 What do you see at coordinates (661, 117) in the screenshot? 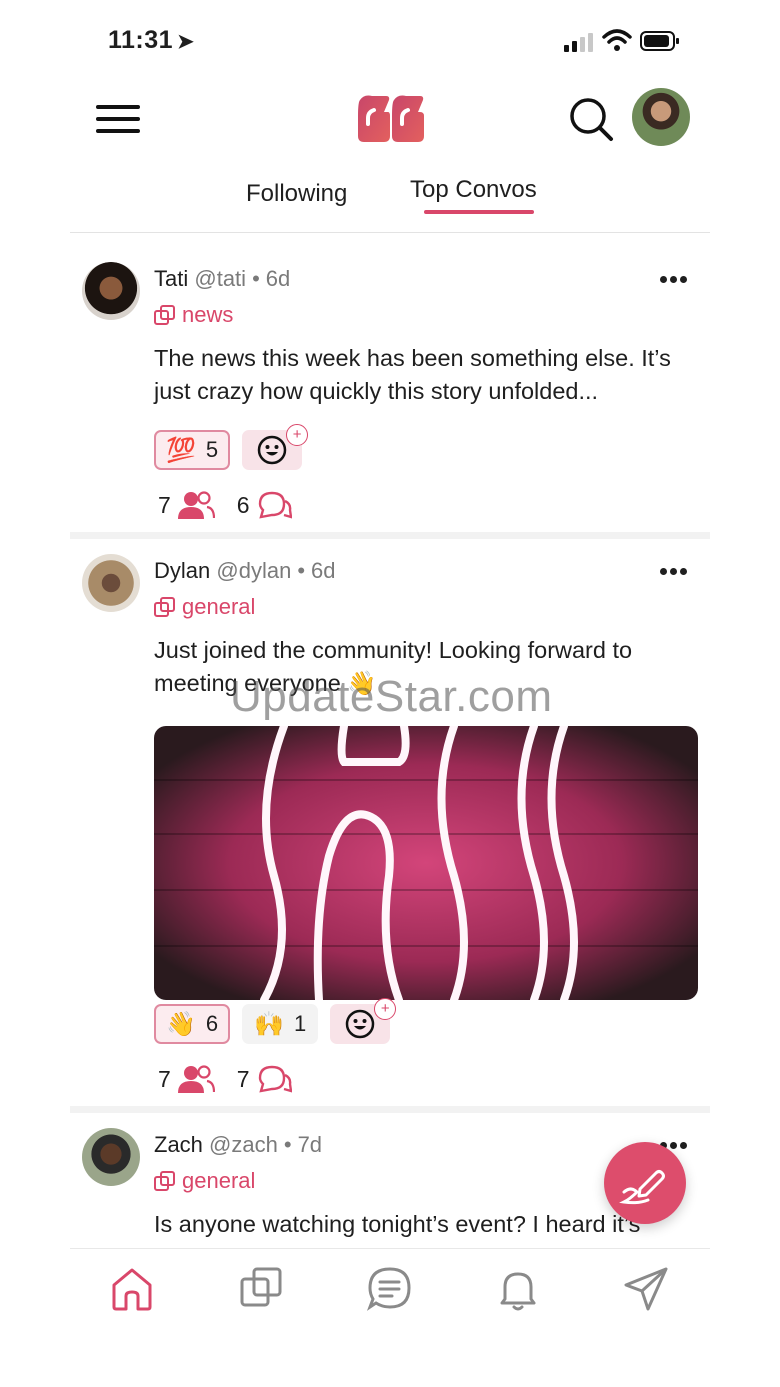
I see `profile-avatar` at bounding box center [661, 117].